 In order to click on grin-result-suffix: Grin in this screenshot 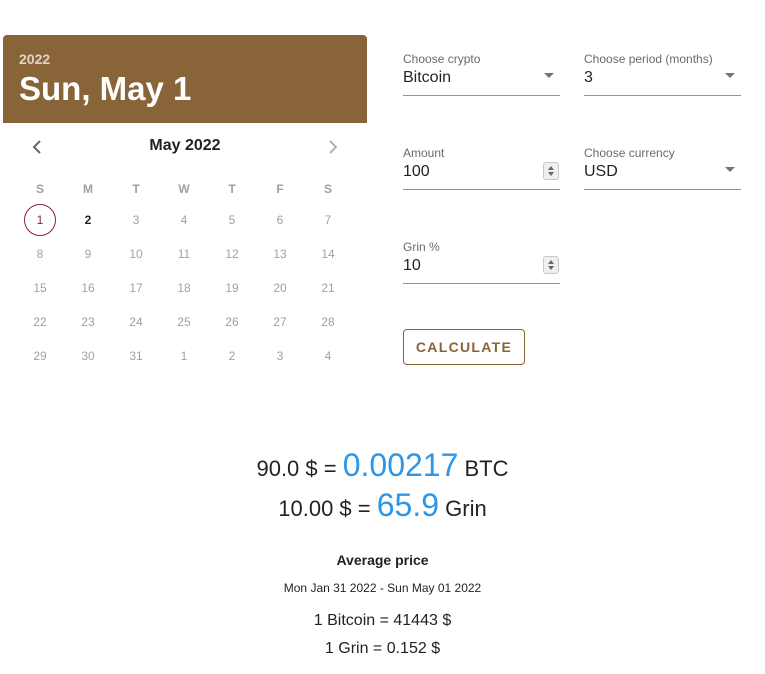, I will do `click(463, 508)`.